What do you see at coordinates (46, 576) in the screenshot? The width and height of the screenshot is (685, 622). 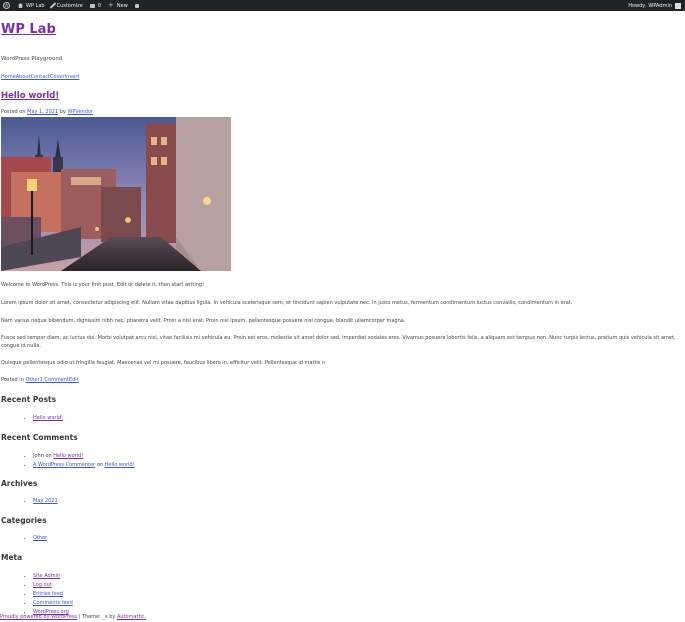 I see `meta-link-site-admin: Site Admin` at bounding box center [46, 576].